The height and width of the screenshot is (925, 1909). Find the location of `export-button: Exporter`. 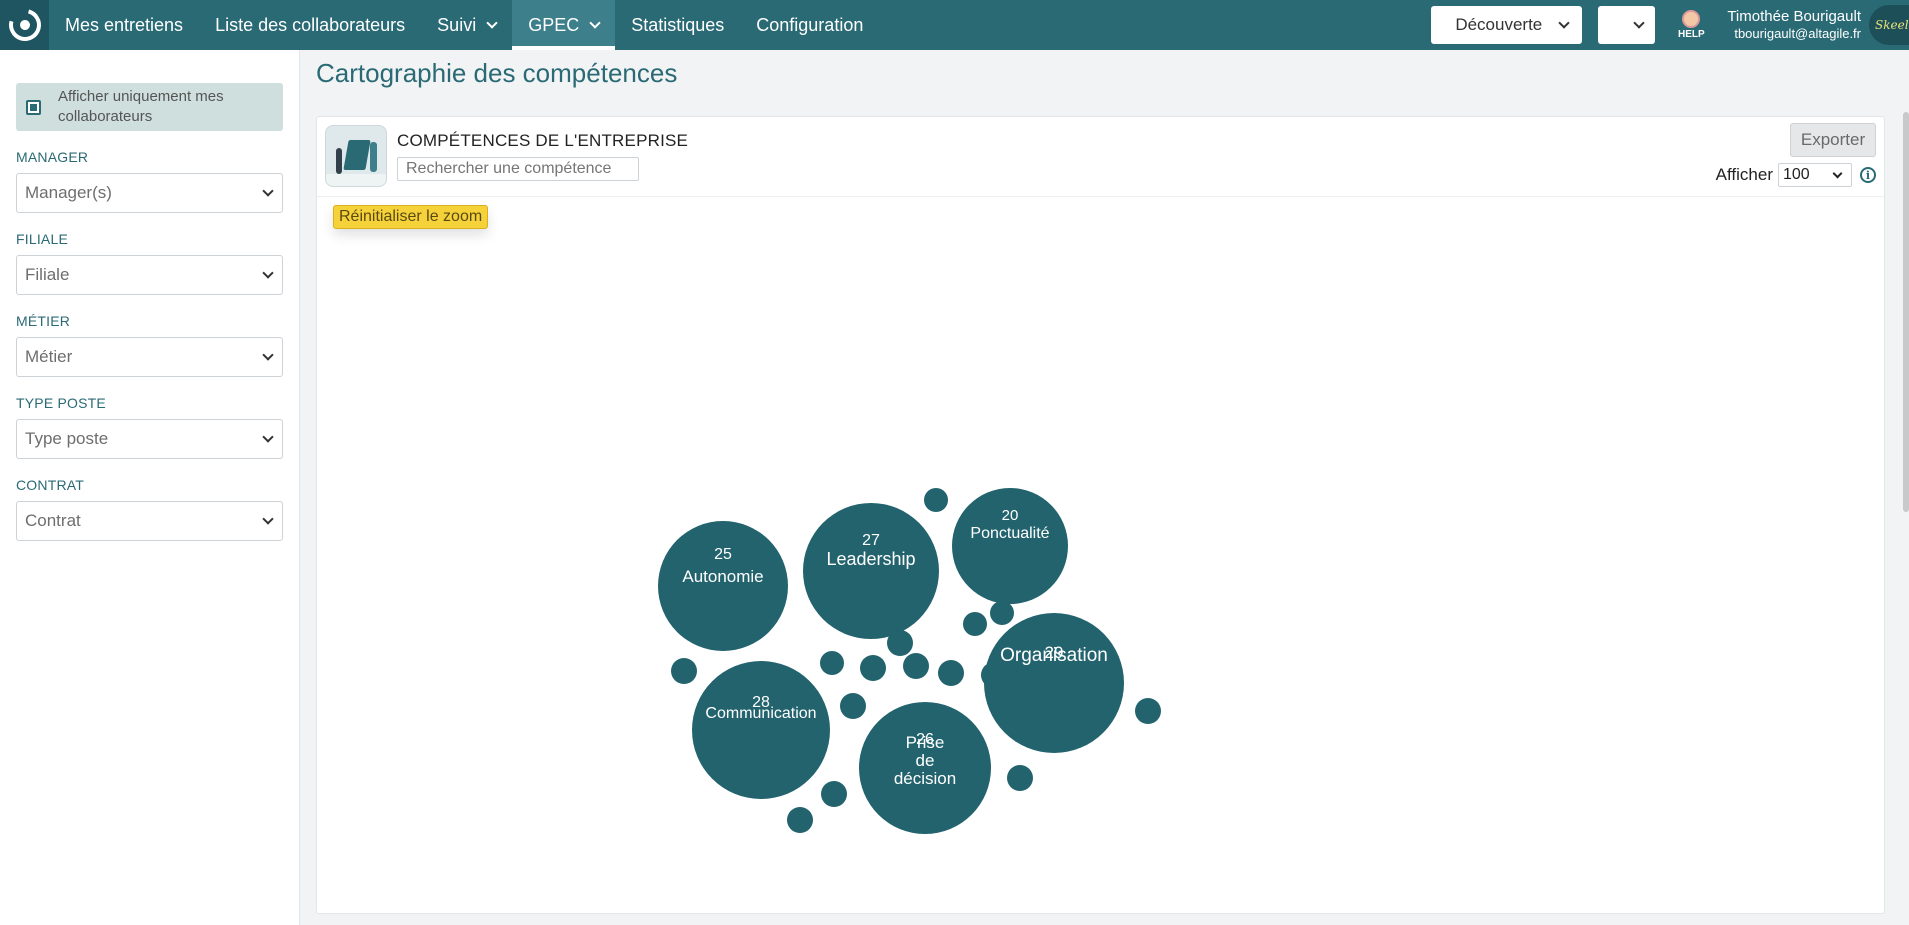

export-button: Exporter is located at coordinates (1833, 140).